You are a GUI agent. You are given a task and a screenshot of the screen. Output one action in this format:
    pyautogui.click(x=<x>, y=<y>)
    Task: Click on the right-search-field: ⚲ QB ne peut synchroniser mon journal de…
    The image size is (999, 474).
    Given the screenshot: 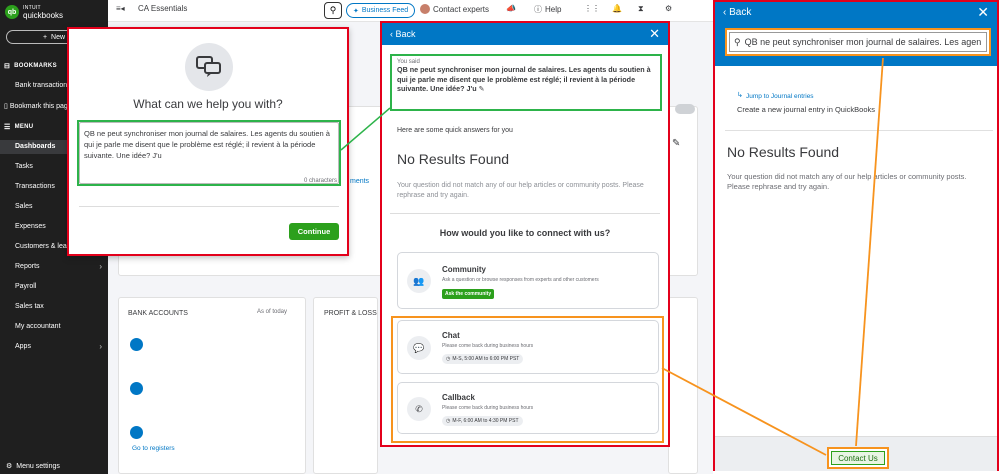 What is the action you would take?
    pyautogui.click(x=858, y=42)
    